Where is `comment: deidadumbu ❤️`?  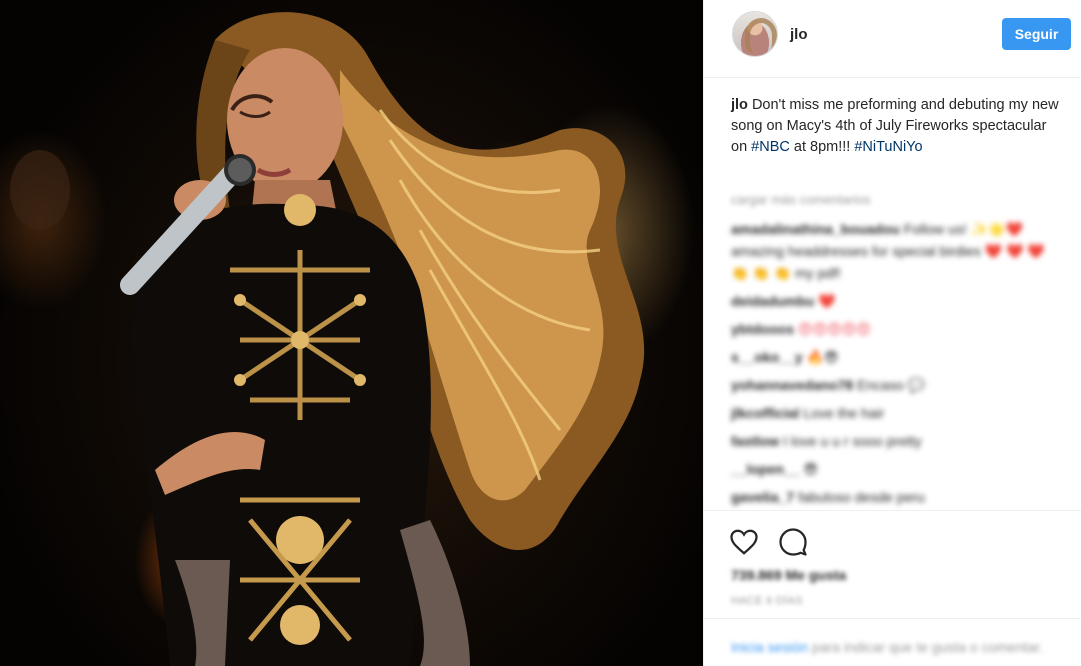
comment: deidadumbu ❤️ is located at coordinates (896, 301).